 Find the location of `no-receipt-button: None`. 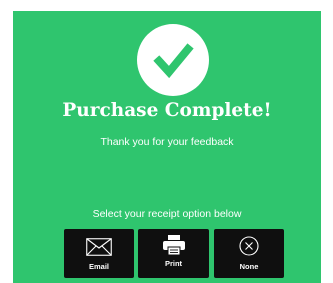

no-receipt-button: None is located at coordinates (249, 253).